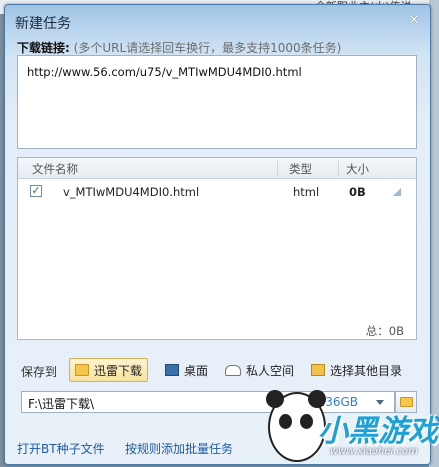 The width and height of the screenshot is (439, 467). What do you see at coordinates (196, 370) in the screenshot?
I see `save-option-label: 桌面` at bounding box center [196, 370].